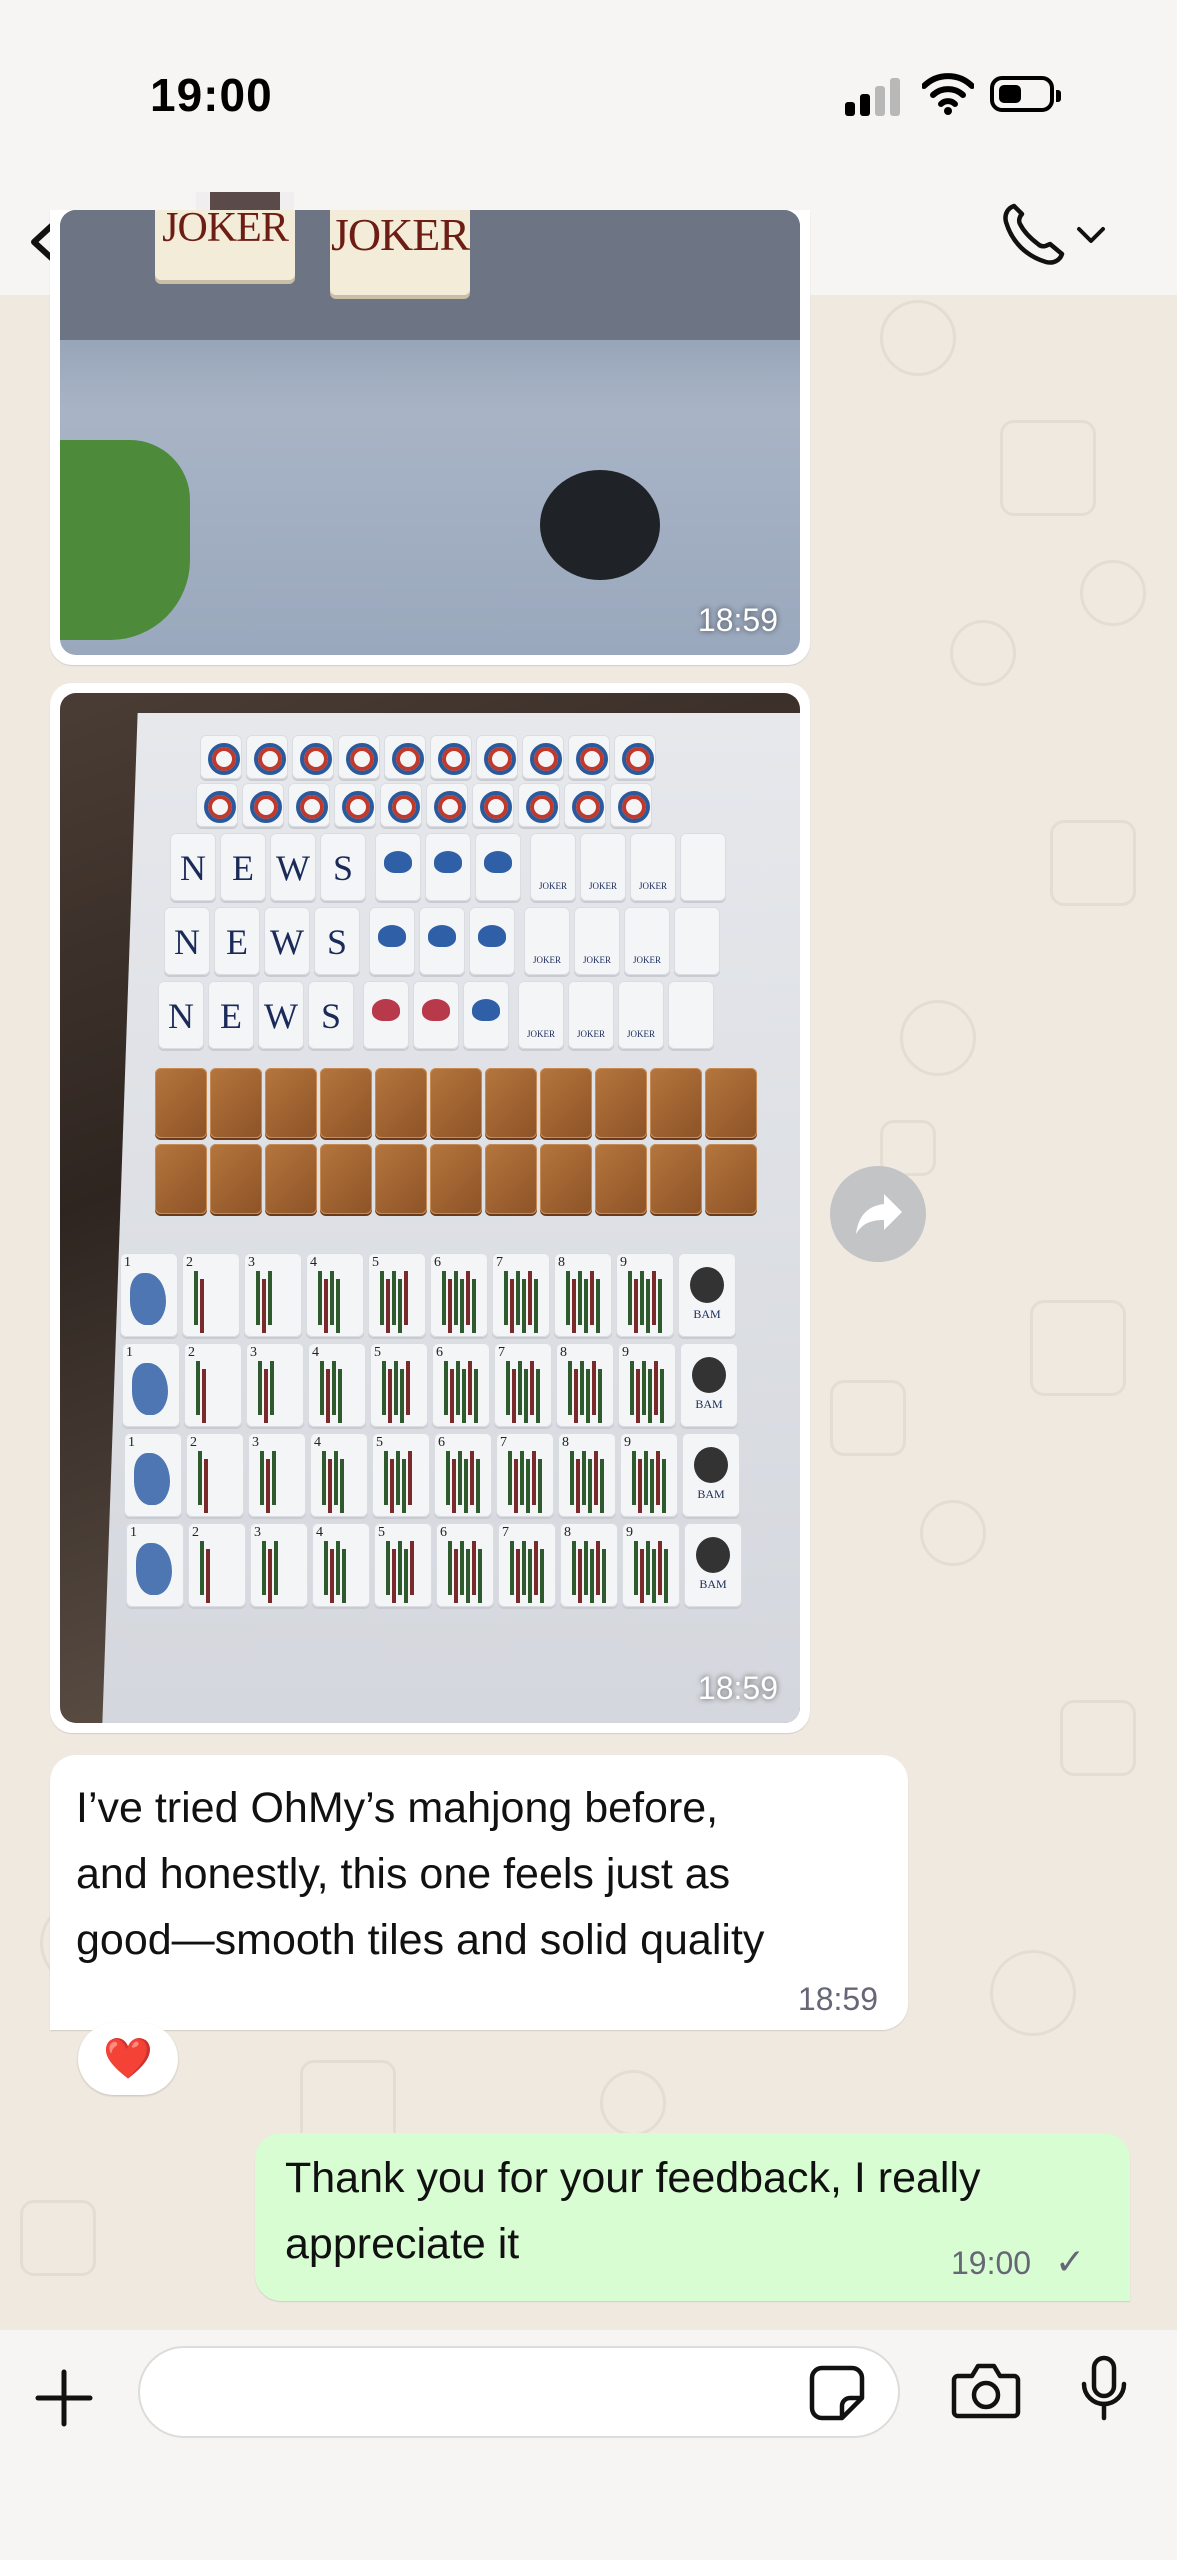 This screenshot has height=2560, width=1177. What do you see at coordinates (647, 1385) in the screenshot?
I see `bamboo-tile: 9` at bounding box center [647, 1385].